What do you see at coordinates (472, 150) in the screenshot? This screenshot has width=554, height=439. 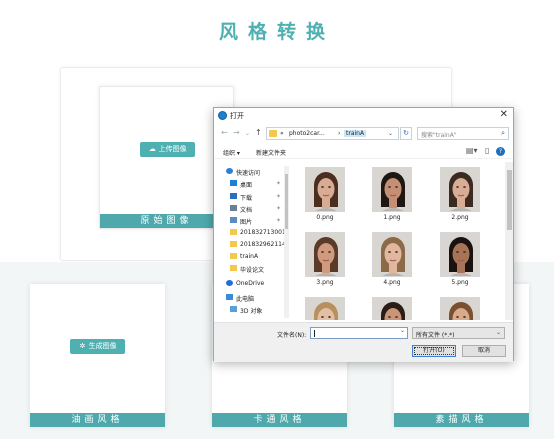 I see `view-options-icon: ▤▾` at bounding box center [472, 150].